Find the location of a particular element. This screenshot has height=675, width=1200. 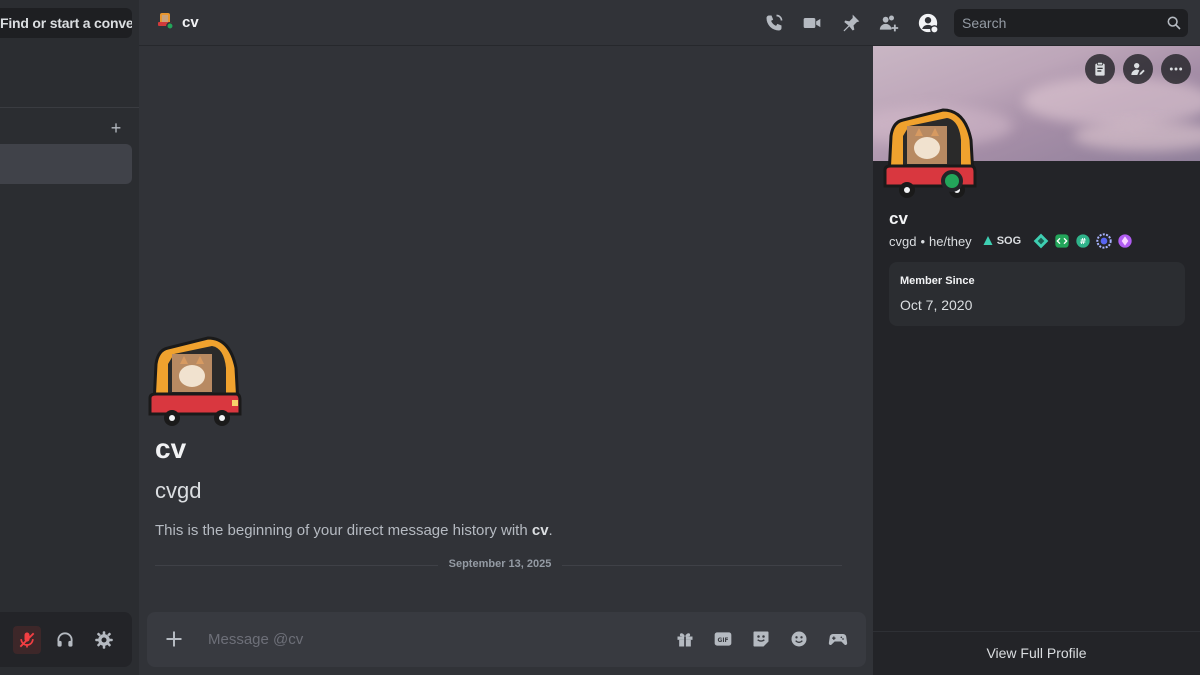

deafen-button is located at coordinates (65, 640).